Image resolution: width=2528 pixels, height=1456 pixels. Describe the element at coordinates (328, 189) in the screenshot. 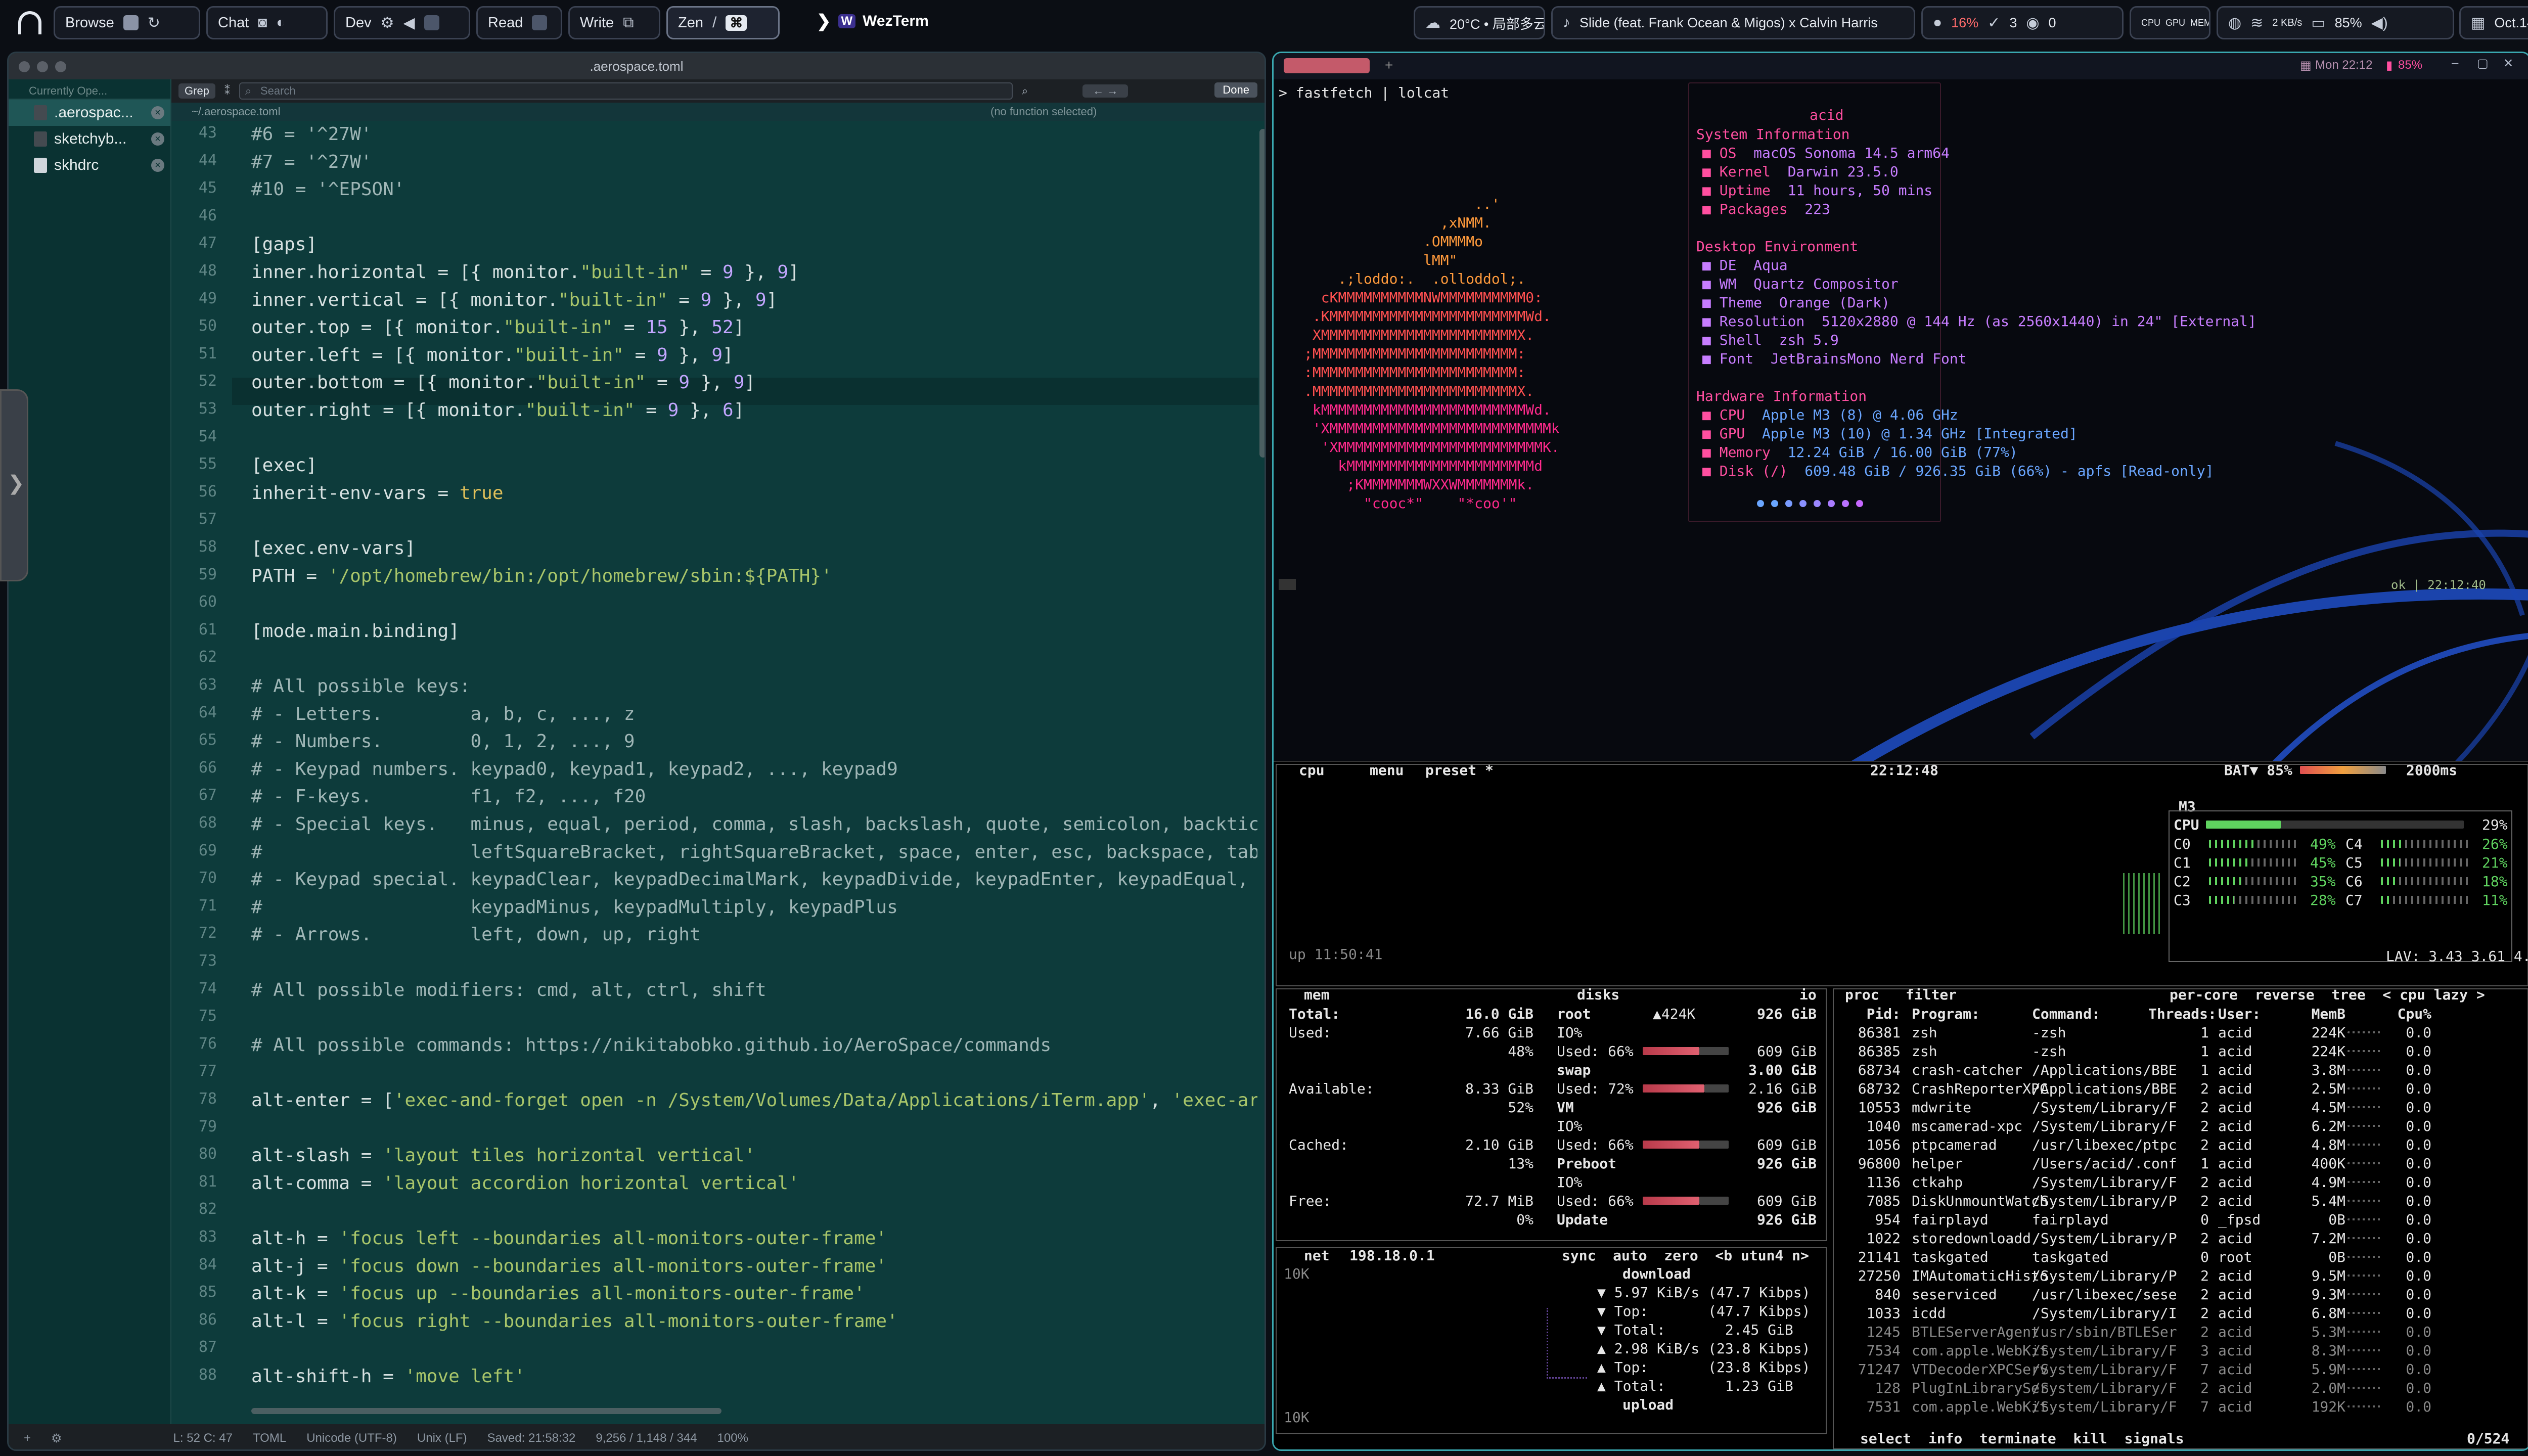

I see `code-line: #10 = '^EPSON'` at that location.